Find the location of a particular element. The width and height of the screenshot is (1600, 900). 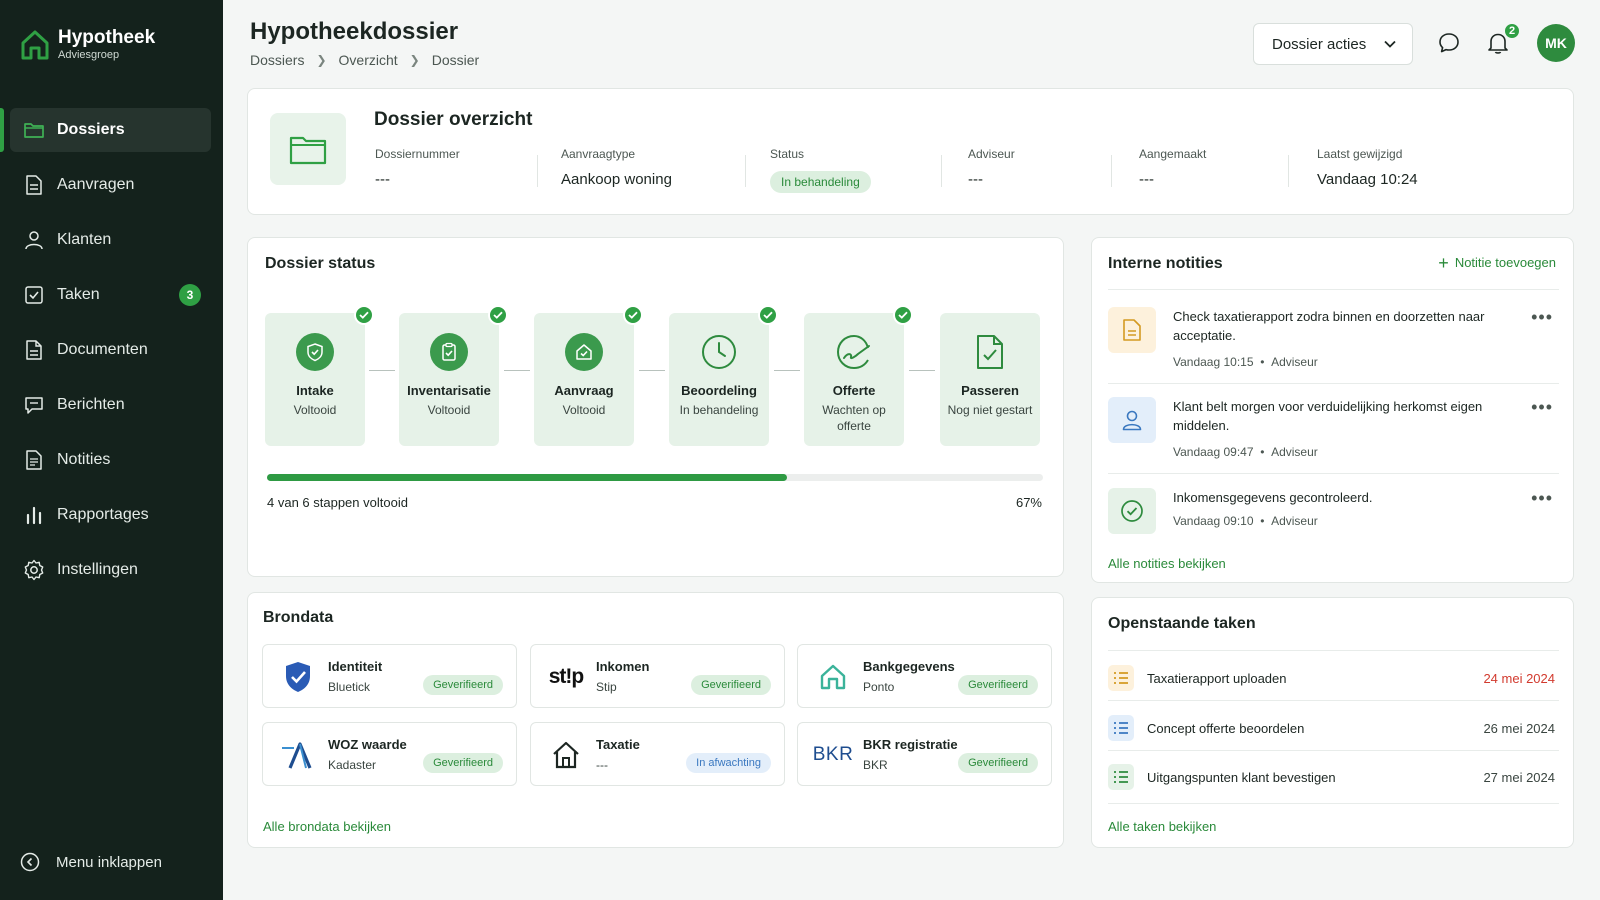

source-identiteit: Identiteit Bluetick Geverifieerd is located at coordinates (389, 676).